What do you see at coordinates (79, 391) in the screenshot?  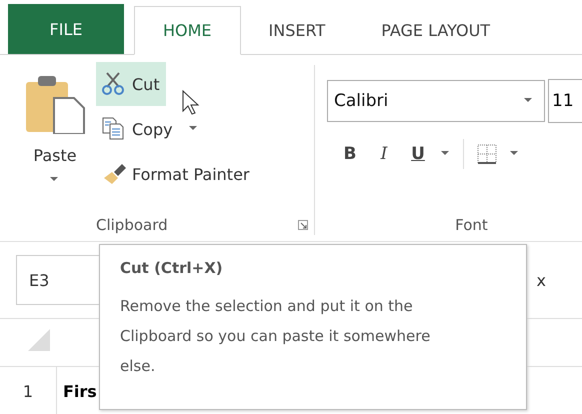 I see `table-cell-text: Firs` at bounding box center [79, 391].